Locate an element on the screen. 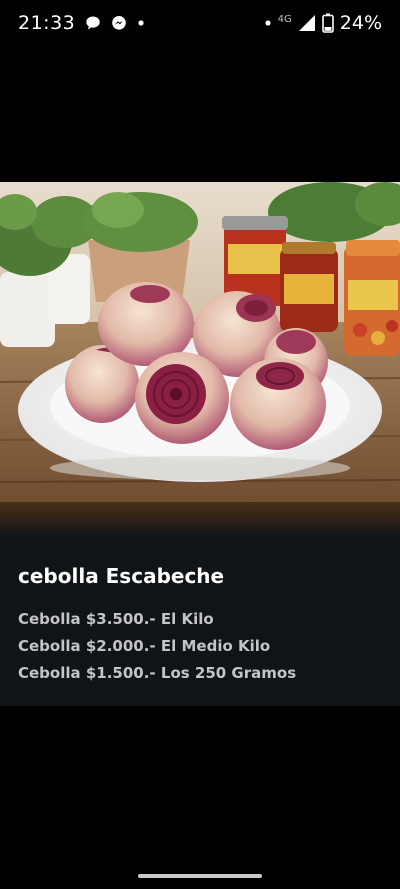  chat-bubble-icon is located at coordinates (93, 23).